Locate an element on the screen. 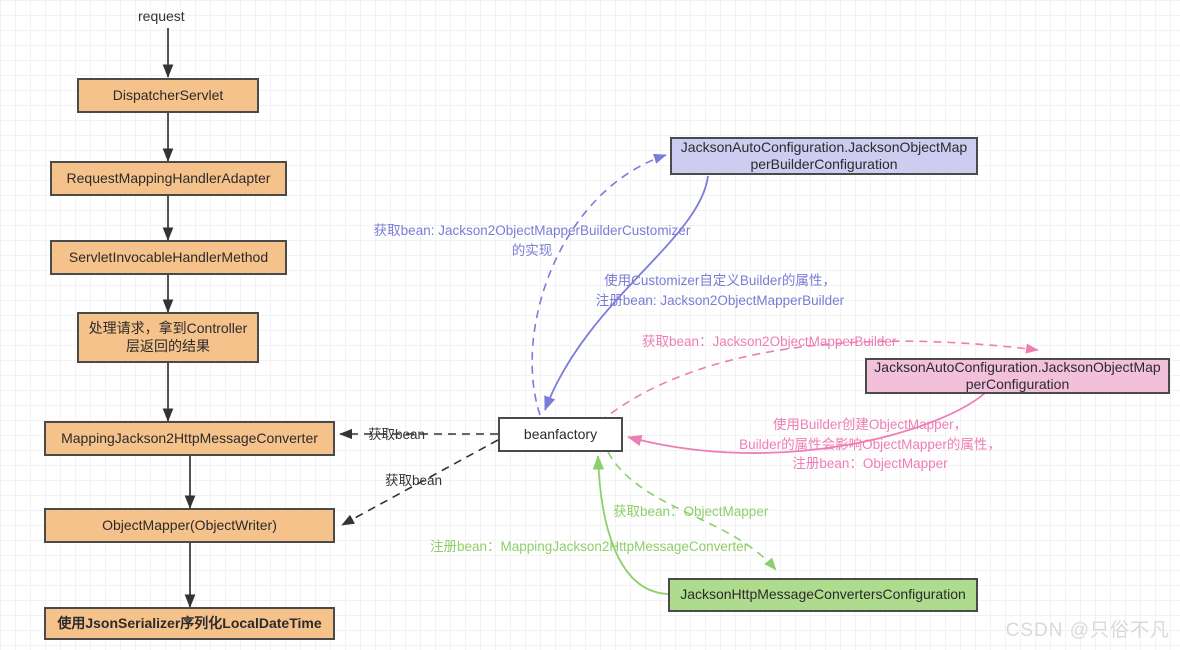 This screenshot has width=1180, height=650. node-mapping-jackson2-http-message-converter: MappingJackson2HttpMessageConverter is located at coordinates (189, 438).